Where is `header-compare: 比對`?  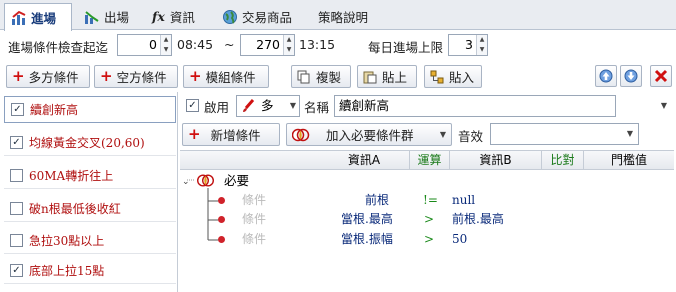
header-compare: 比對 is located at coordinates (562, 160).